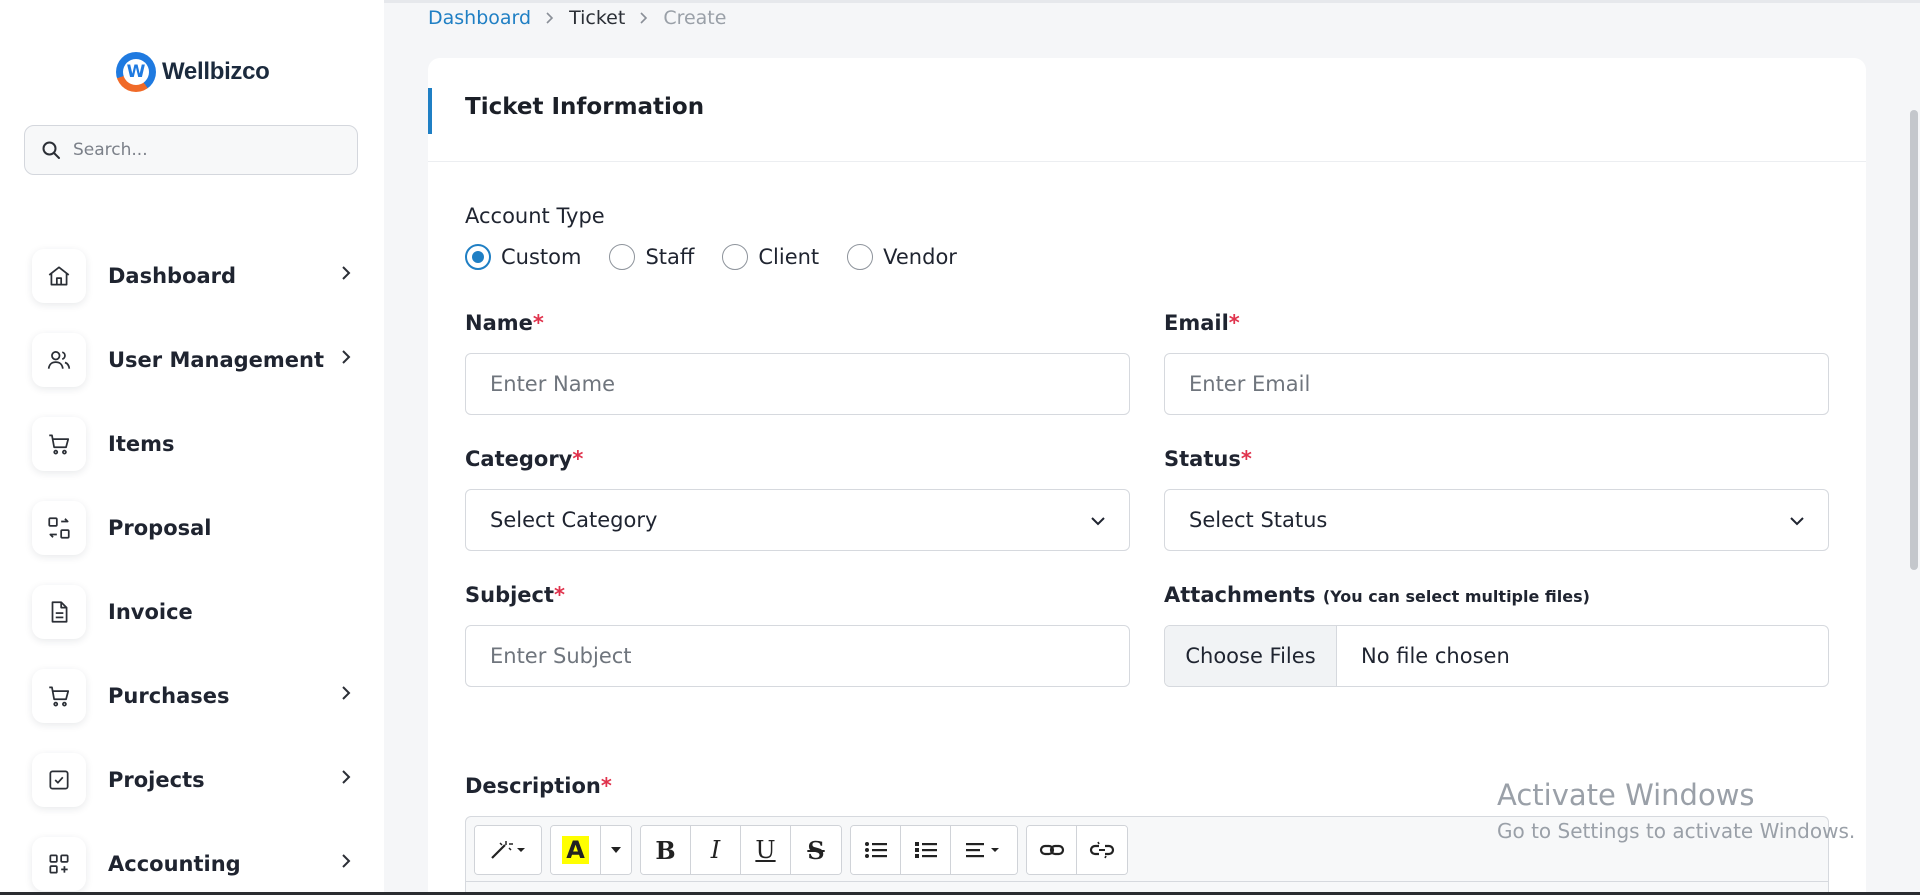 The height and width of the screenshot is (895, 1920). I want to click on radio-custom: Custom, so click(523, 257).